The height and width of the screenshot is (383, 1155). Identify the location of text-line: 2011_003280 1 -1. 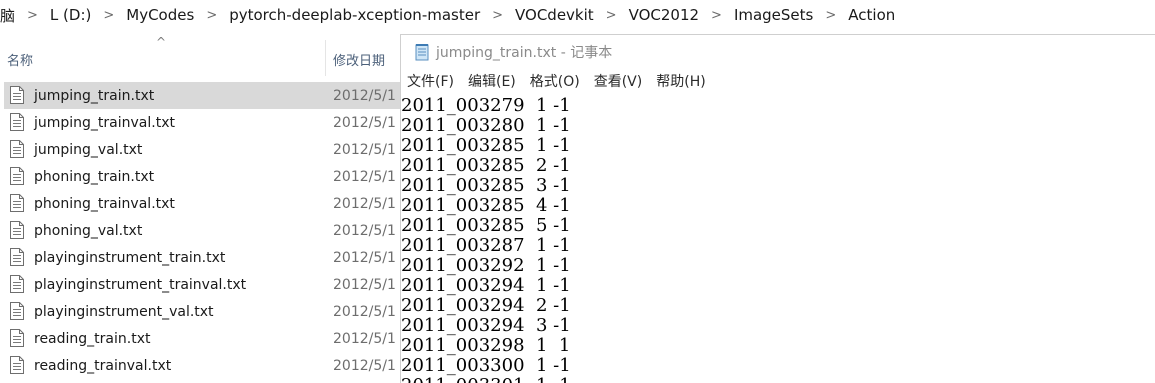
(486, 125).